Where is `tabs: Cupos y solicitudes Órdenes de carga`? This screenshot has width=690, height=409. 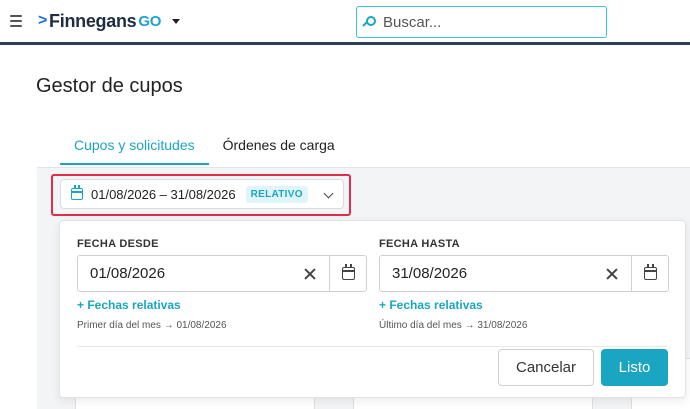 tabs: Cupos y solicitudes Órdenes de carga is located at coordinates (204, 147).